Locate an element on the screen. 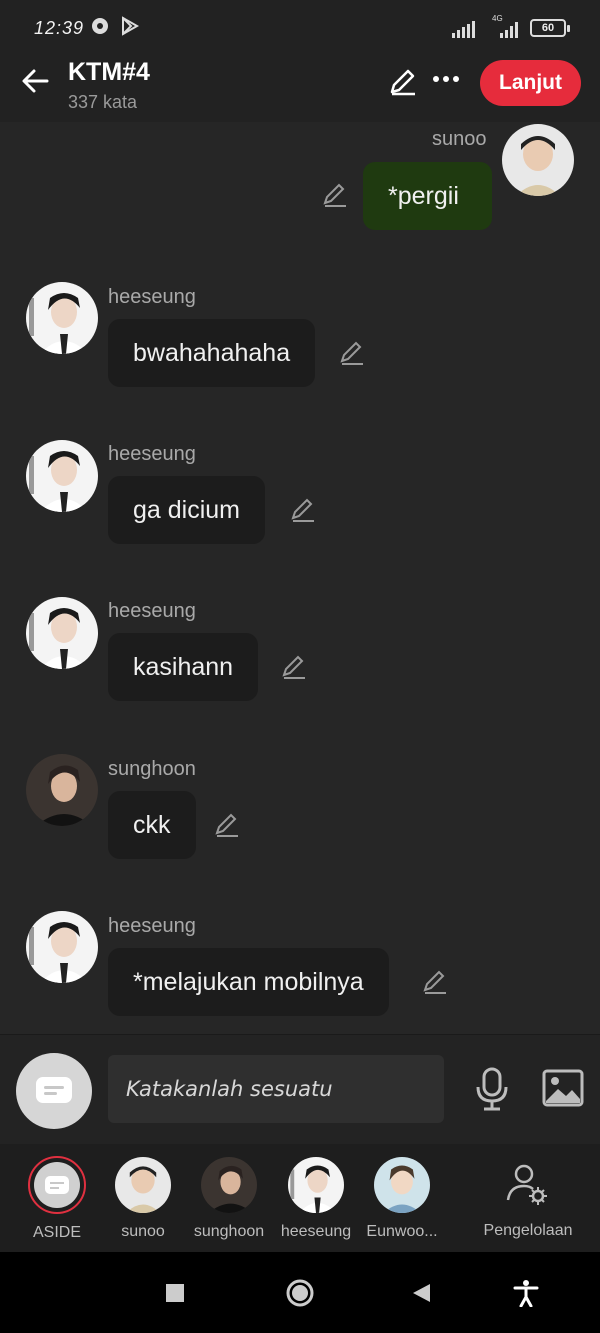 The width and height of the screenshot is (600, 1333). more-options-icon is located at coordinates (446, 79).